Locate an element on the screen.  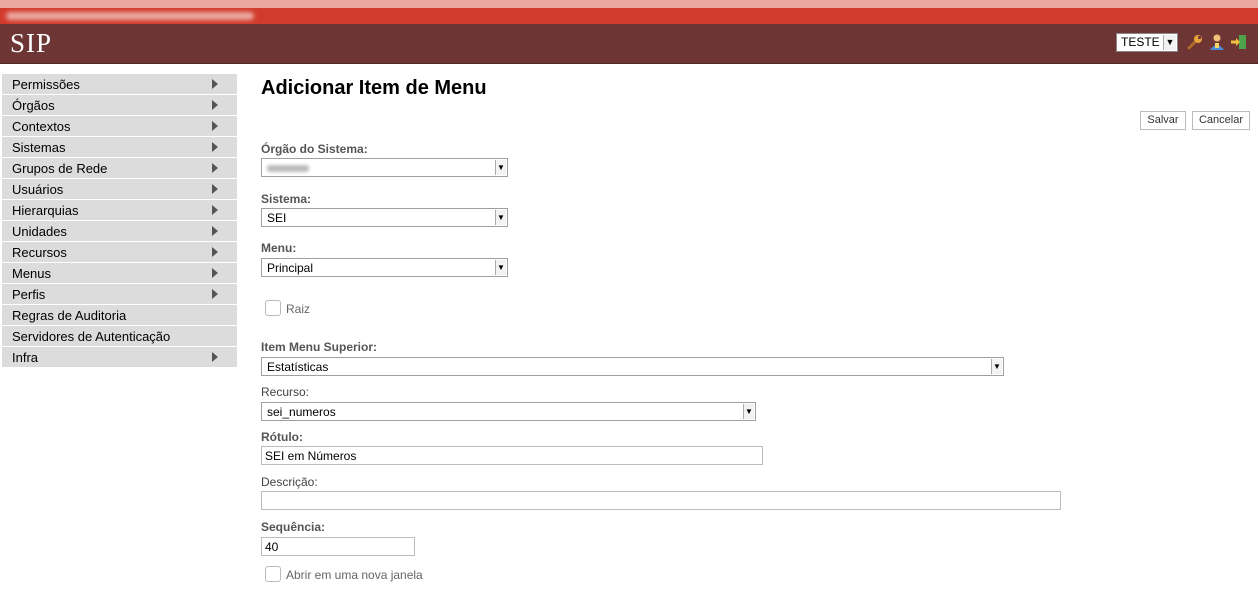
descricao-input is located at coordinates (661, 500).